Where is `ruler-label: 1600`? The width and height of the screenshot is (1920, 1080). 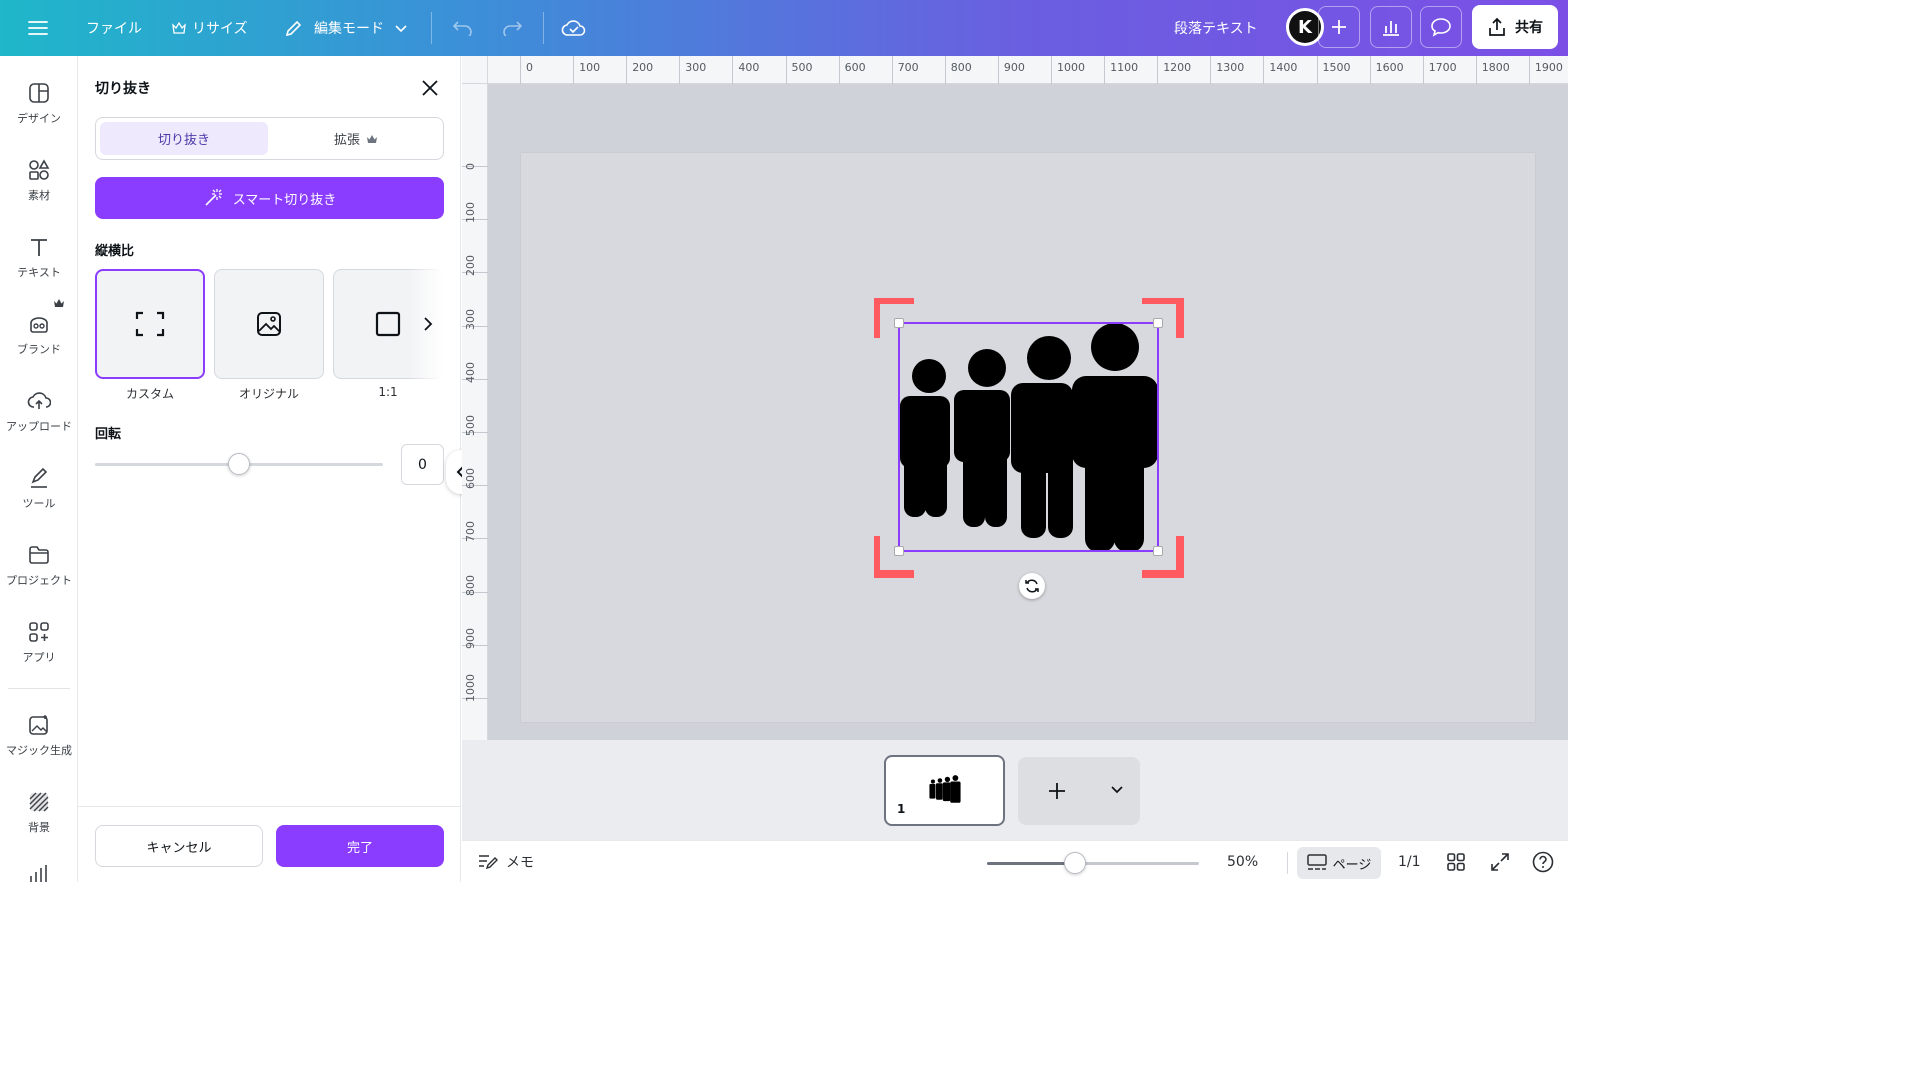
ruler-label: 1600 is located at coordinates (1389, 67).